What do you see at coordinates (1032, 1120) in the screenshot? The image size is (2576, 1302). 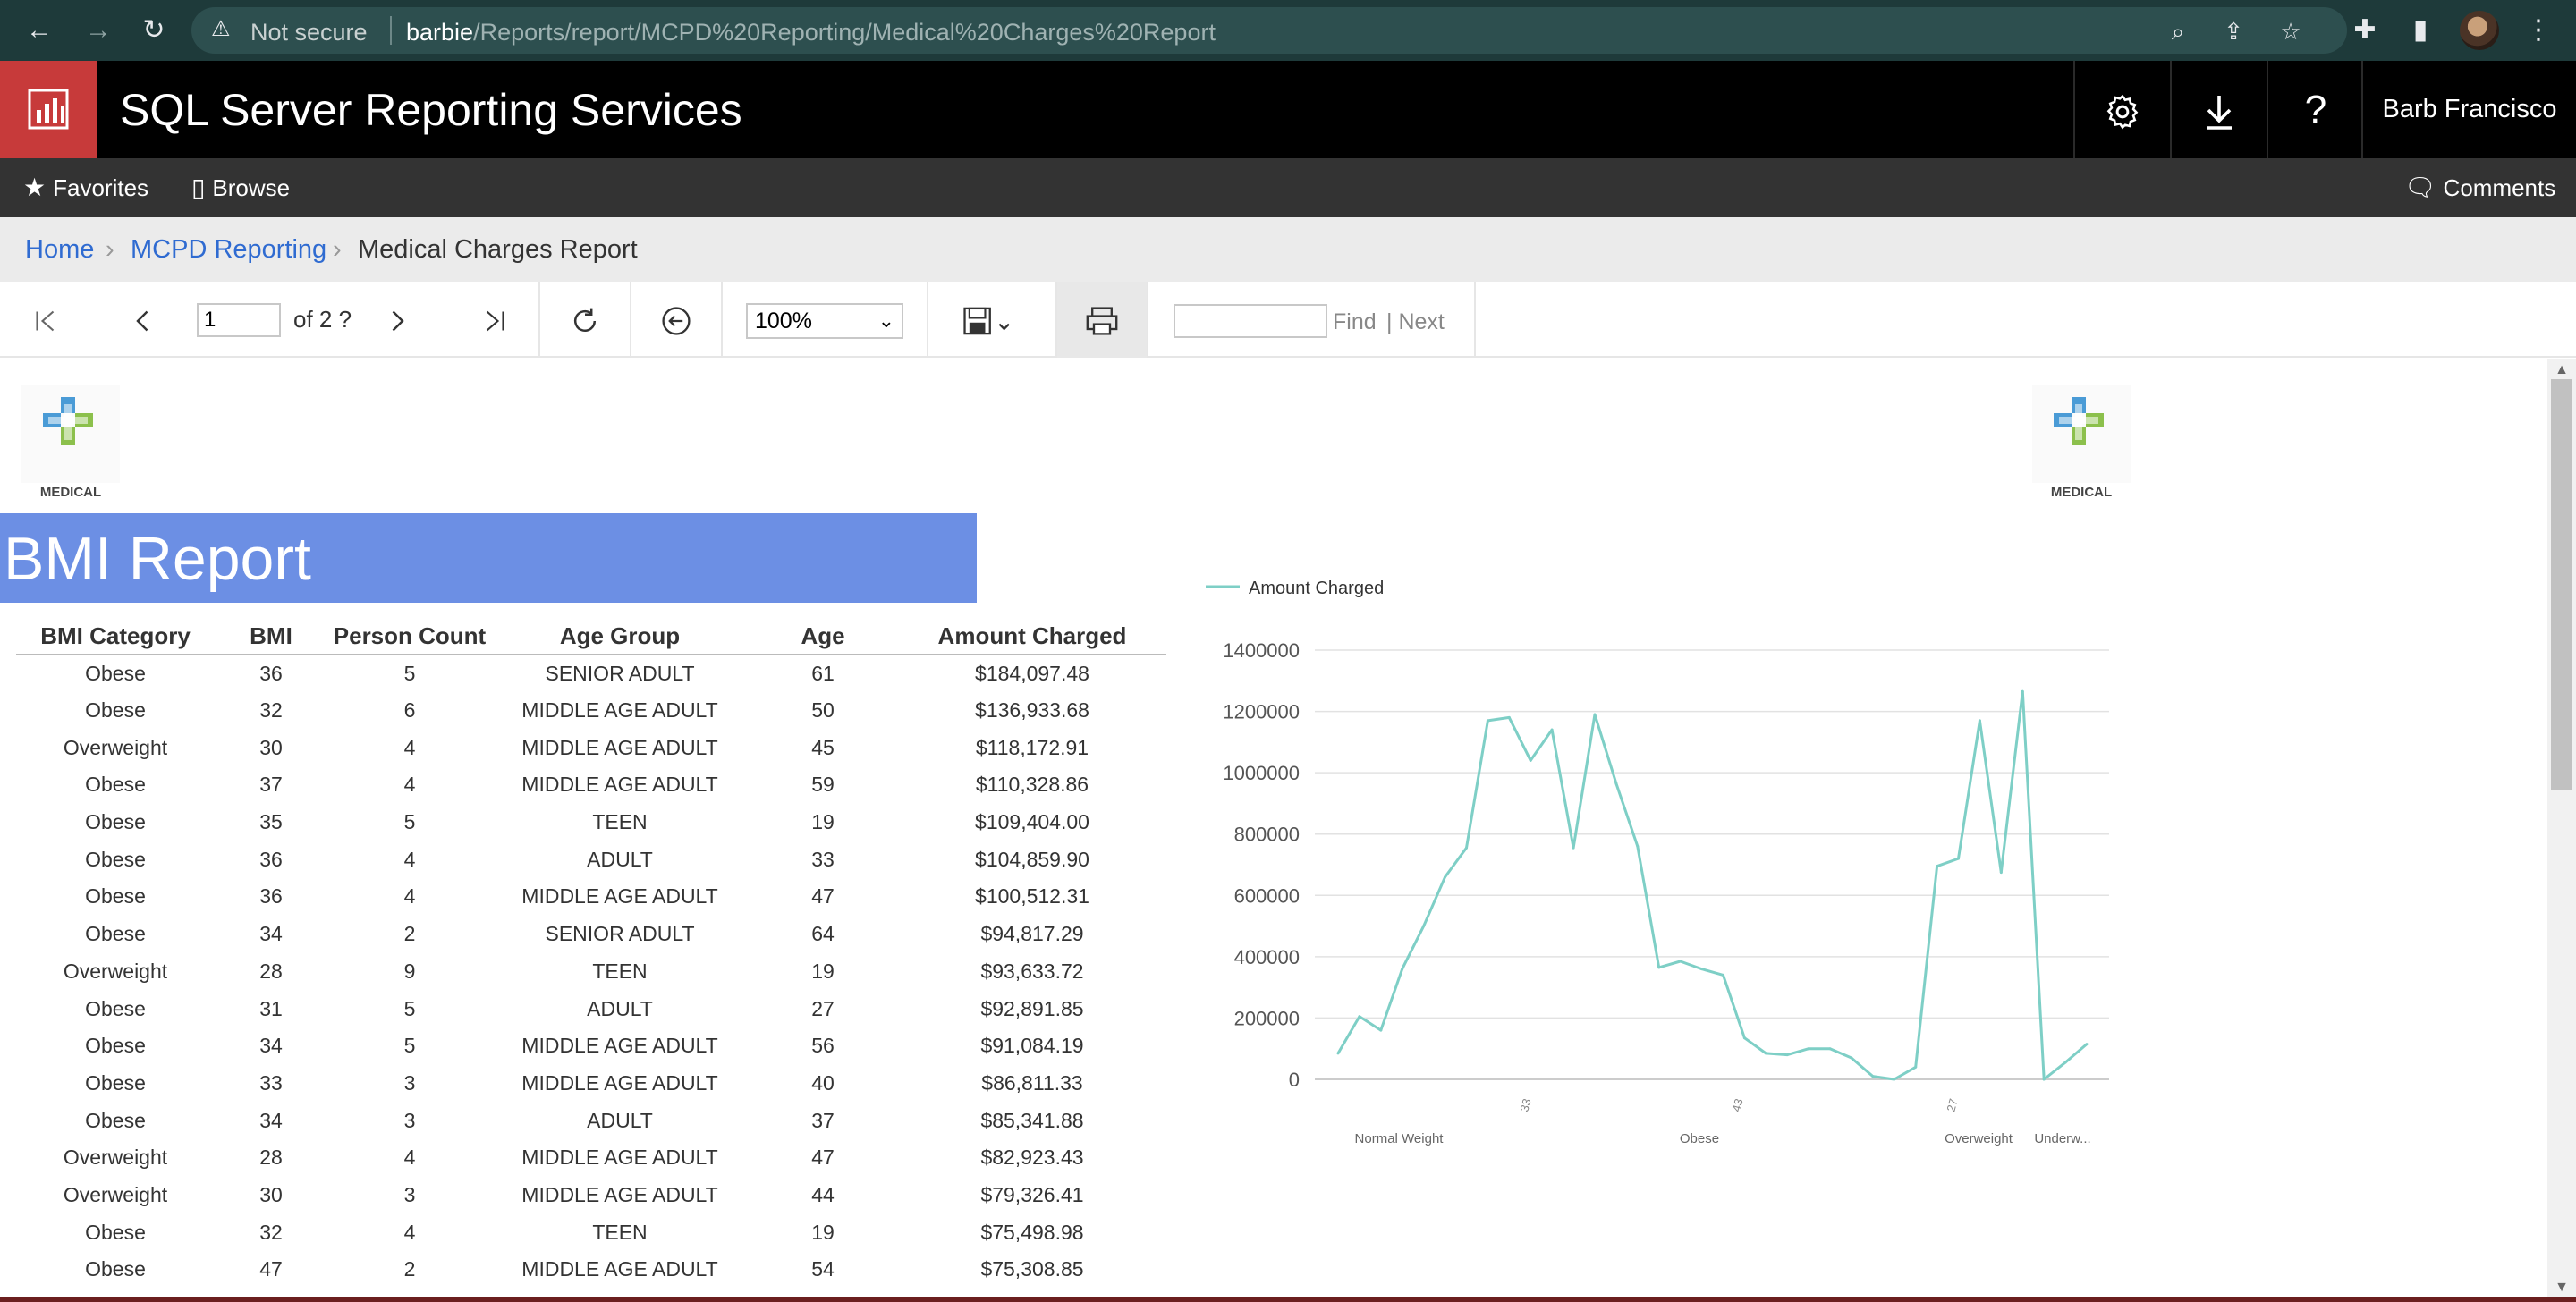 I see `table-cell: $85,341.88` at bounding box center [1032, 1120].